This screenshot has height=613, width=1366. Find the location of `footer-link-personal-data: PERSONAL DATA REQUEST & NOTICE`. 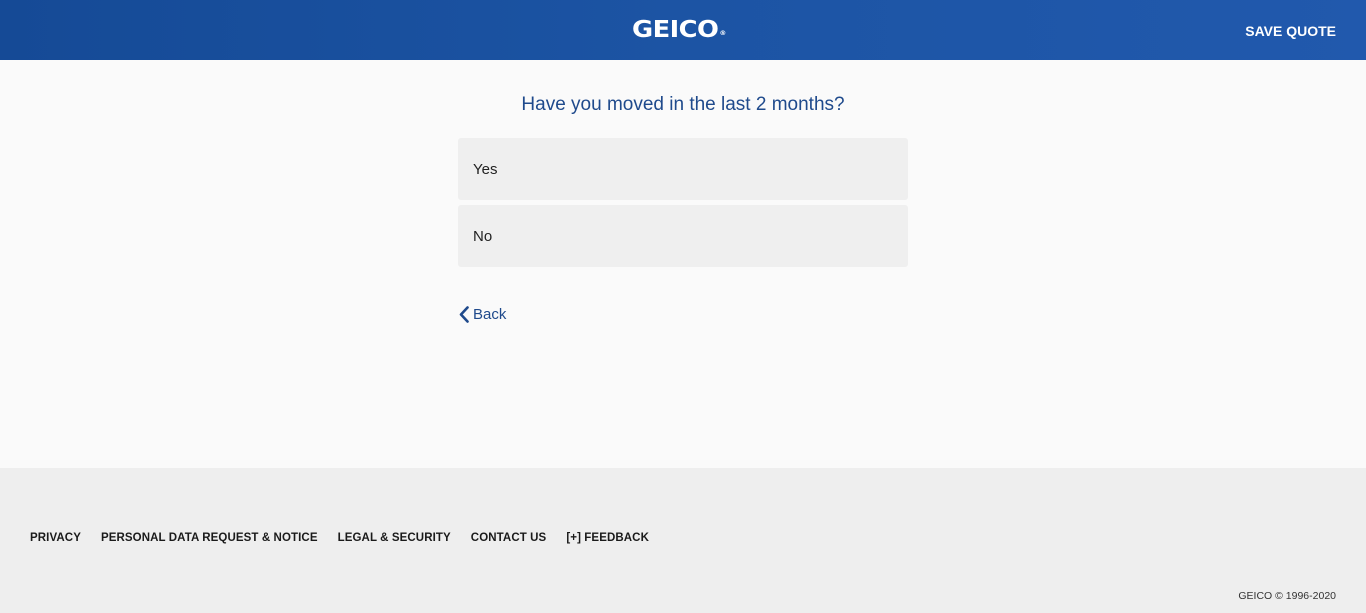

footer-link-personal-data: PERSONAL DATA REQUEST & NOTICE is located at coordinates (209, 538).